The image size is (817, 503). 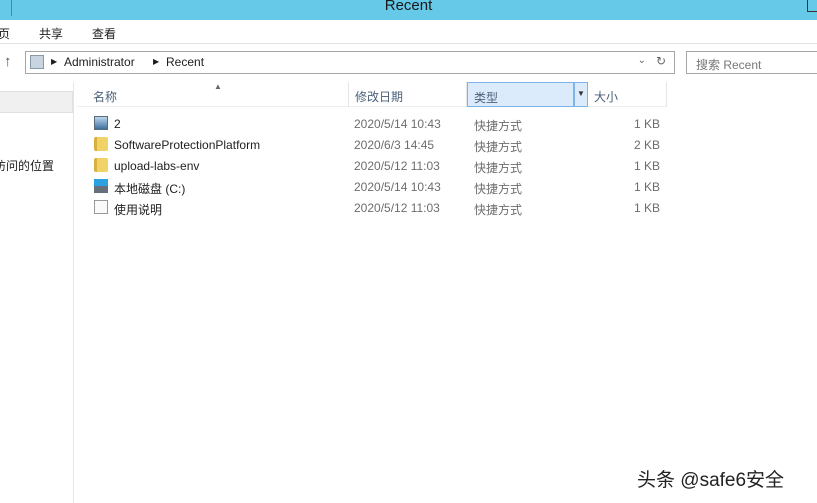 I want to click on breadcrumb-administrator: Administrator, so click(x=99, y=62).